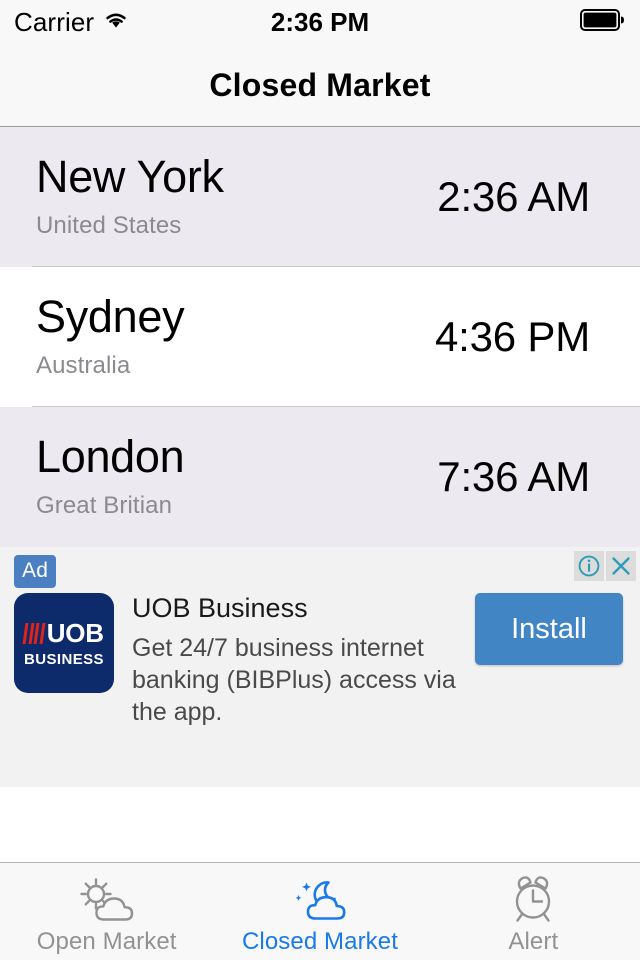 Image resolution: width=640 pixels, height=960 pixels. What do you see at coordinates (83, 366) in the screenshot?
I see `country-name: Australia` at bounding box center [83, 366].